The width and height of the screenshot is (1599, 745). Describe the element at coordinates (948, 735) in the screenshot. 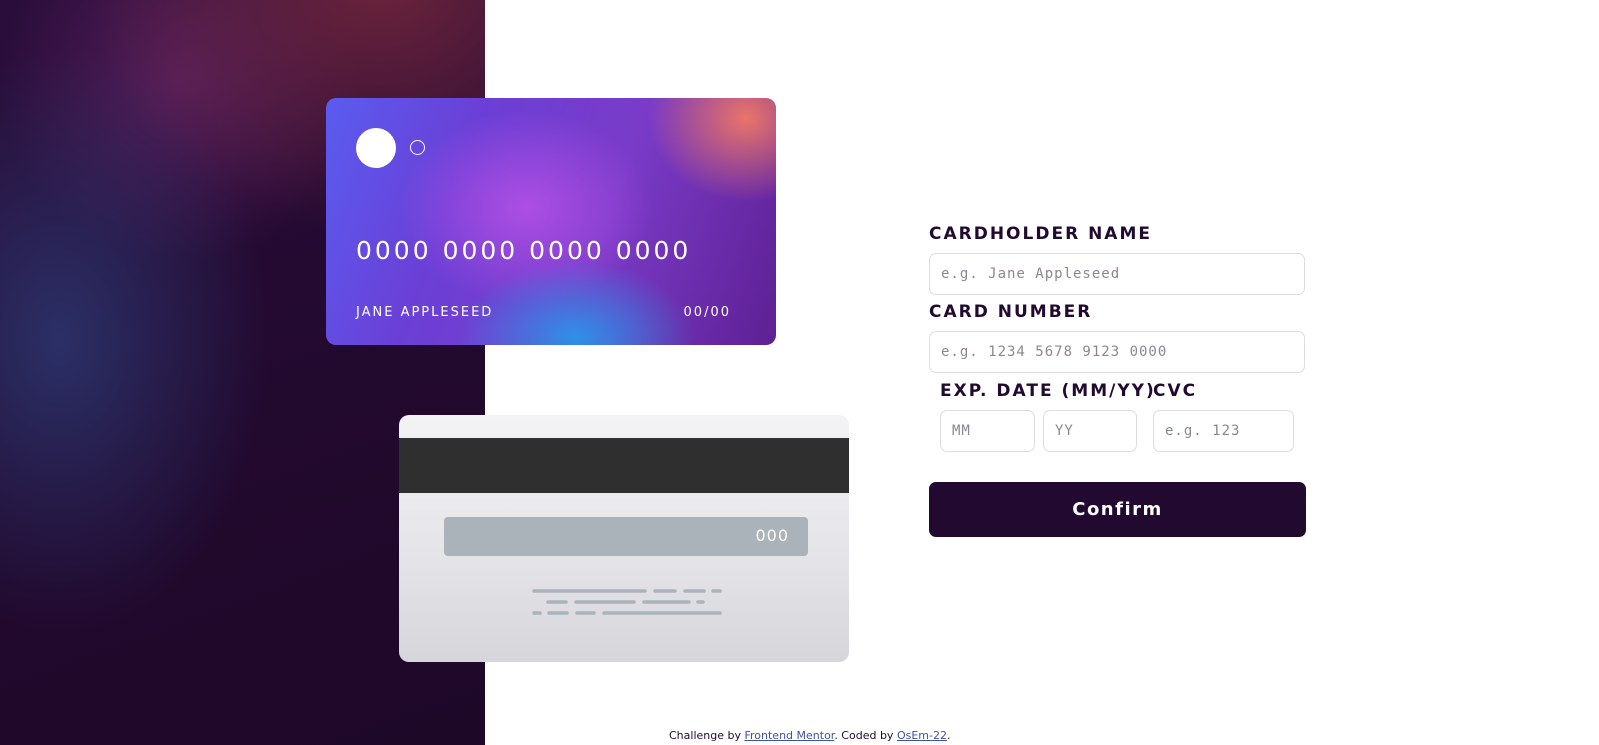

I see `footer-suffix: .` at that location.